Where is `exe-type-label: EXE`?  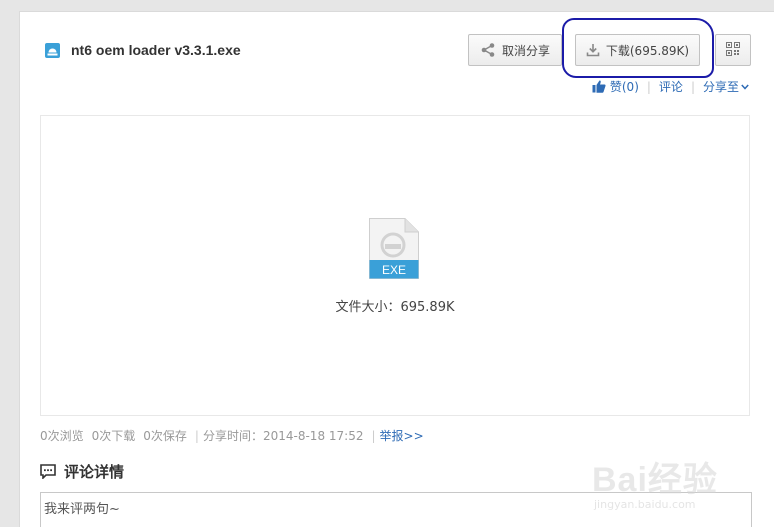
exe-type-label: EXE is located at coordinates (394, 270).